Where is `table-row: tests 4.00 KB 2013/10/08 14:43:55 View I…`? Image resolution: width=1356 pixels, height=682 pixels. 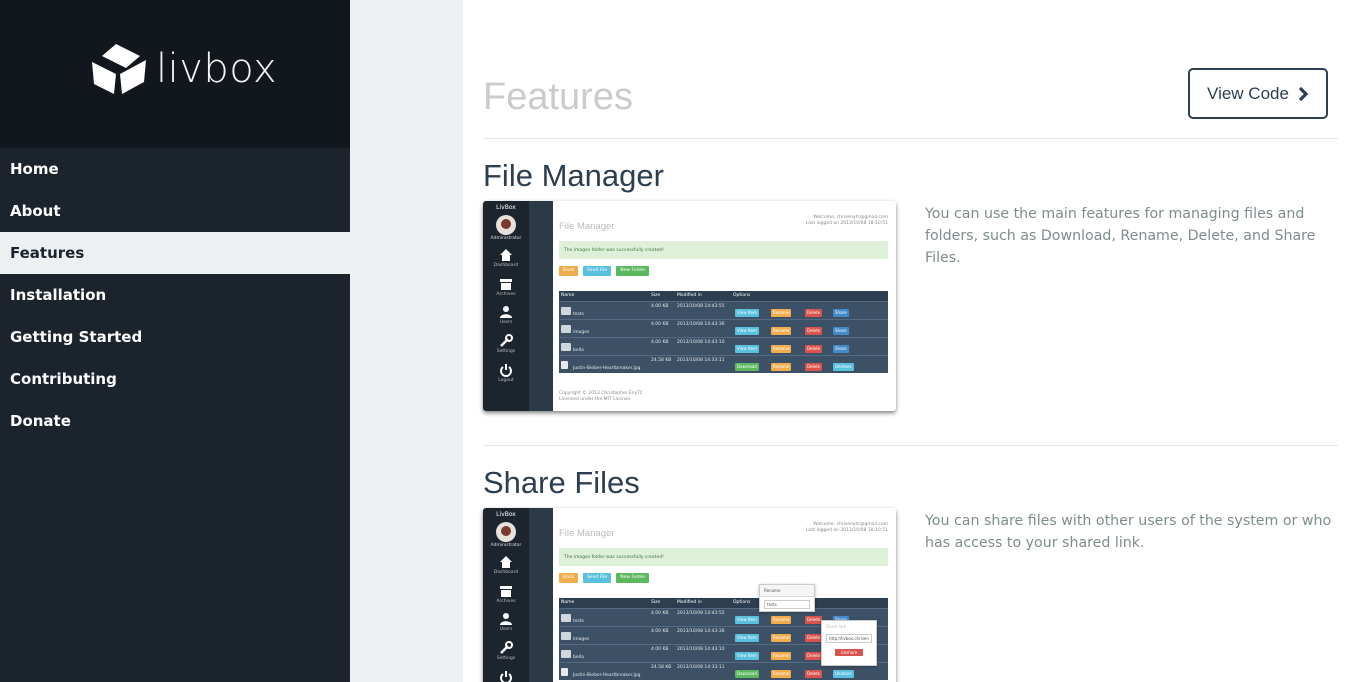
table-row: tests 4.00 KB 2013/10/08 14:43:55 View I… is located at coordinates (723, 310).